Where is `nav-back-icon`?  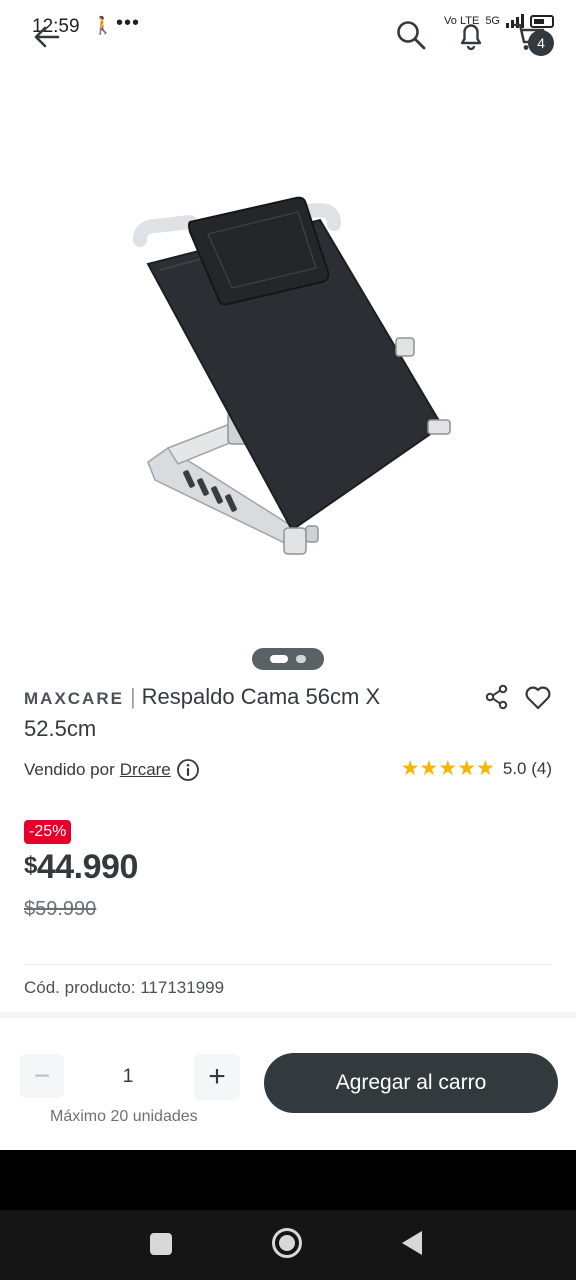
nav-back-icon is located at coordinates (412, 1243).